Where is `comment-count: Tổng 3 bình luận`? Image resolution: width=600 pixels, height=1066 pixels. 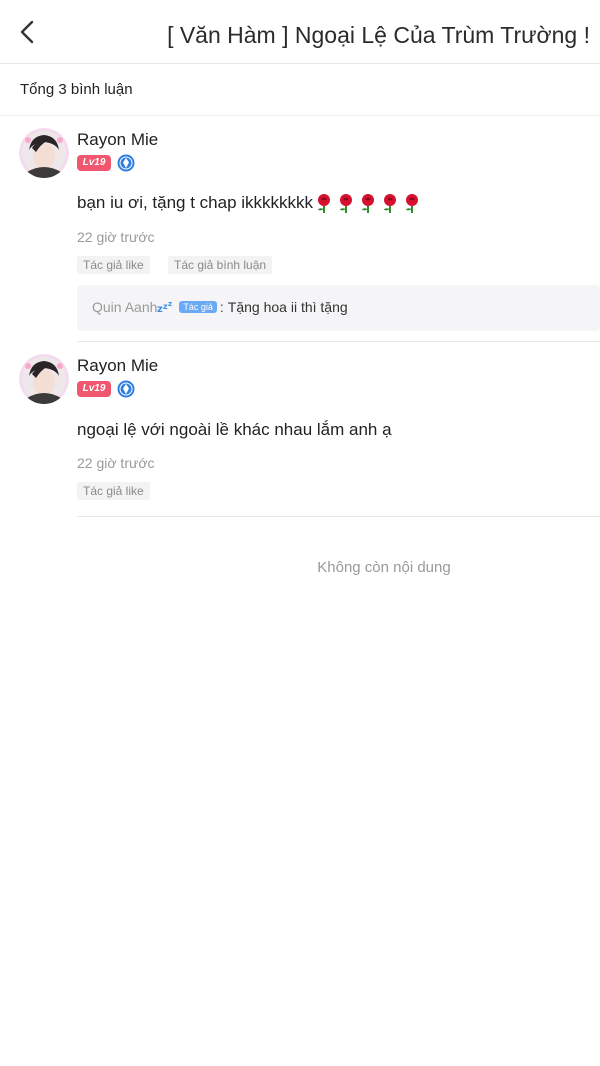 comment-count: Tổng 3 bình luận is located at coordinates (76, 89).